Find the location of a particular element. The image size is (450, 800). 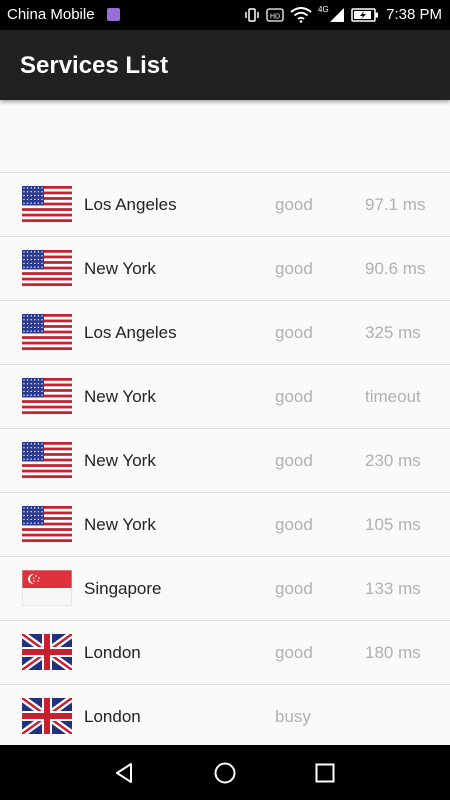

app-notification-icon is located at coordinates (113, 14).